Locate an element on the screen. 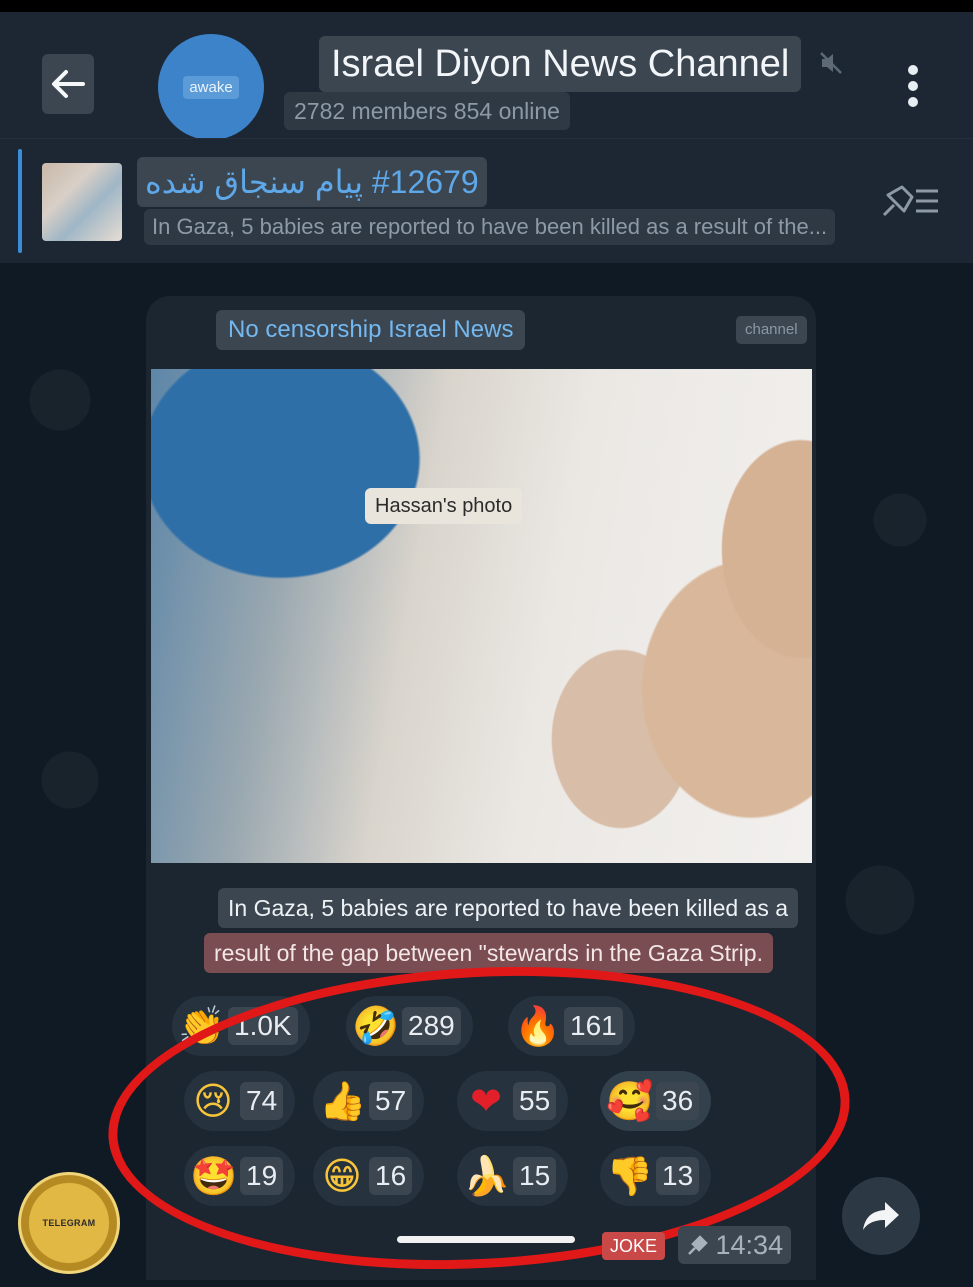 Image resolution: width=973 pixels, height=1287 pixels. home-indicator is located at coordinates (486, 1239).